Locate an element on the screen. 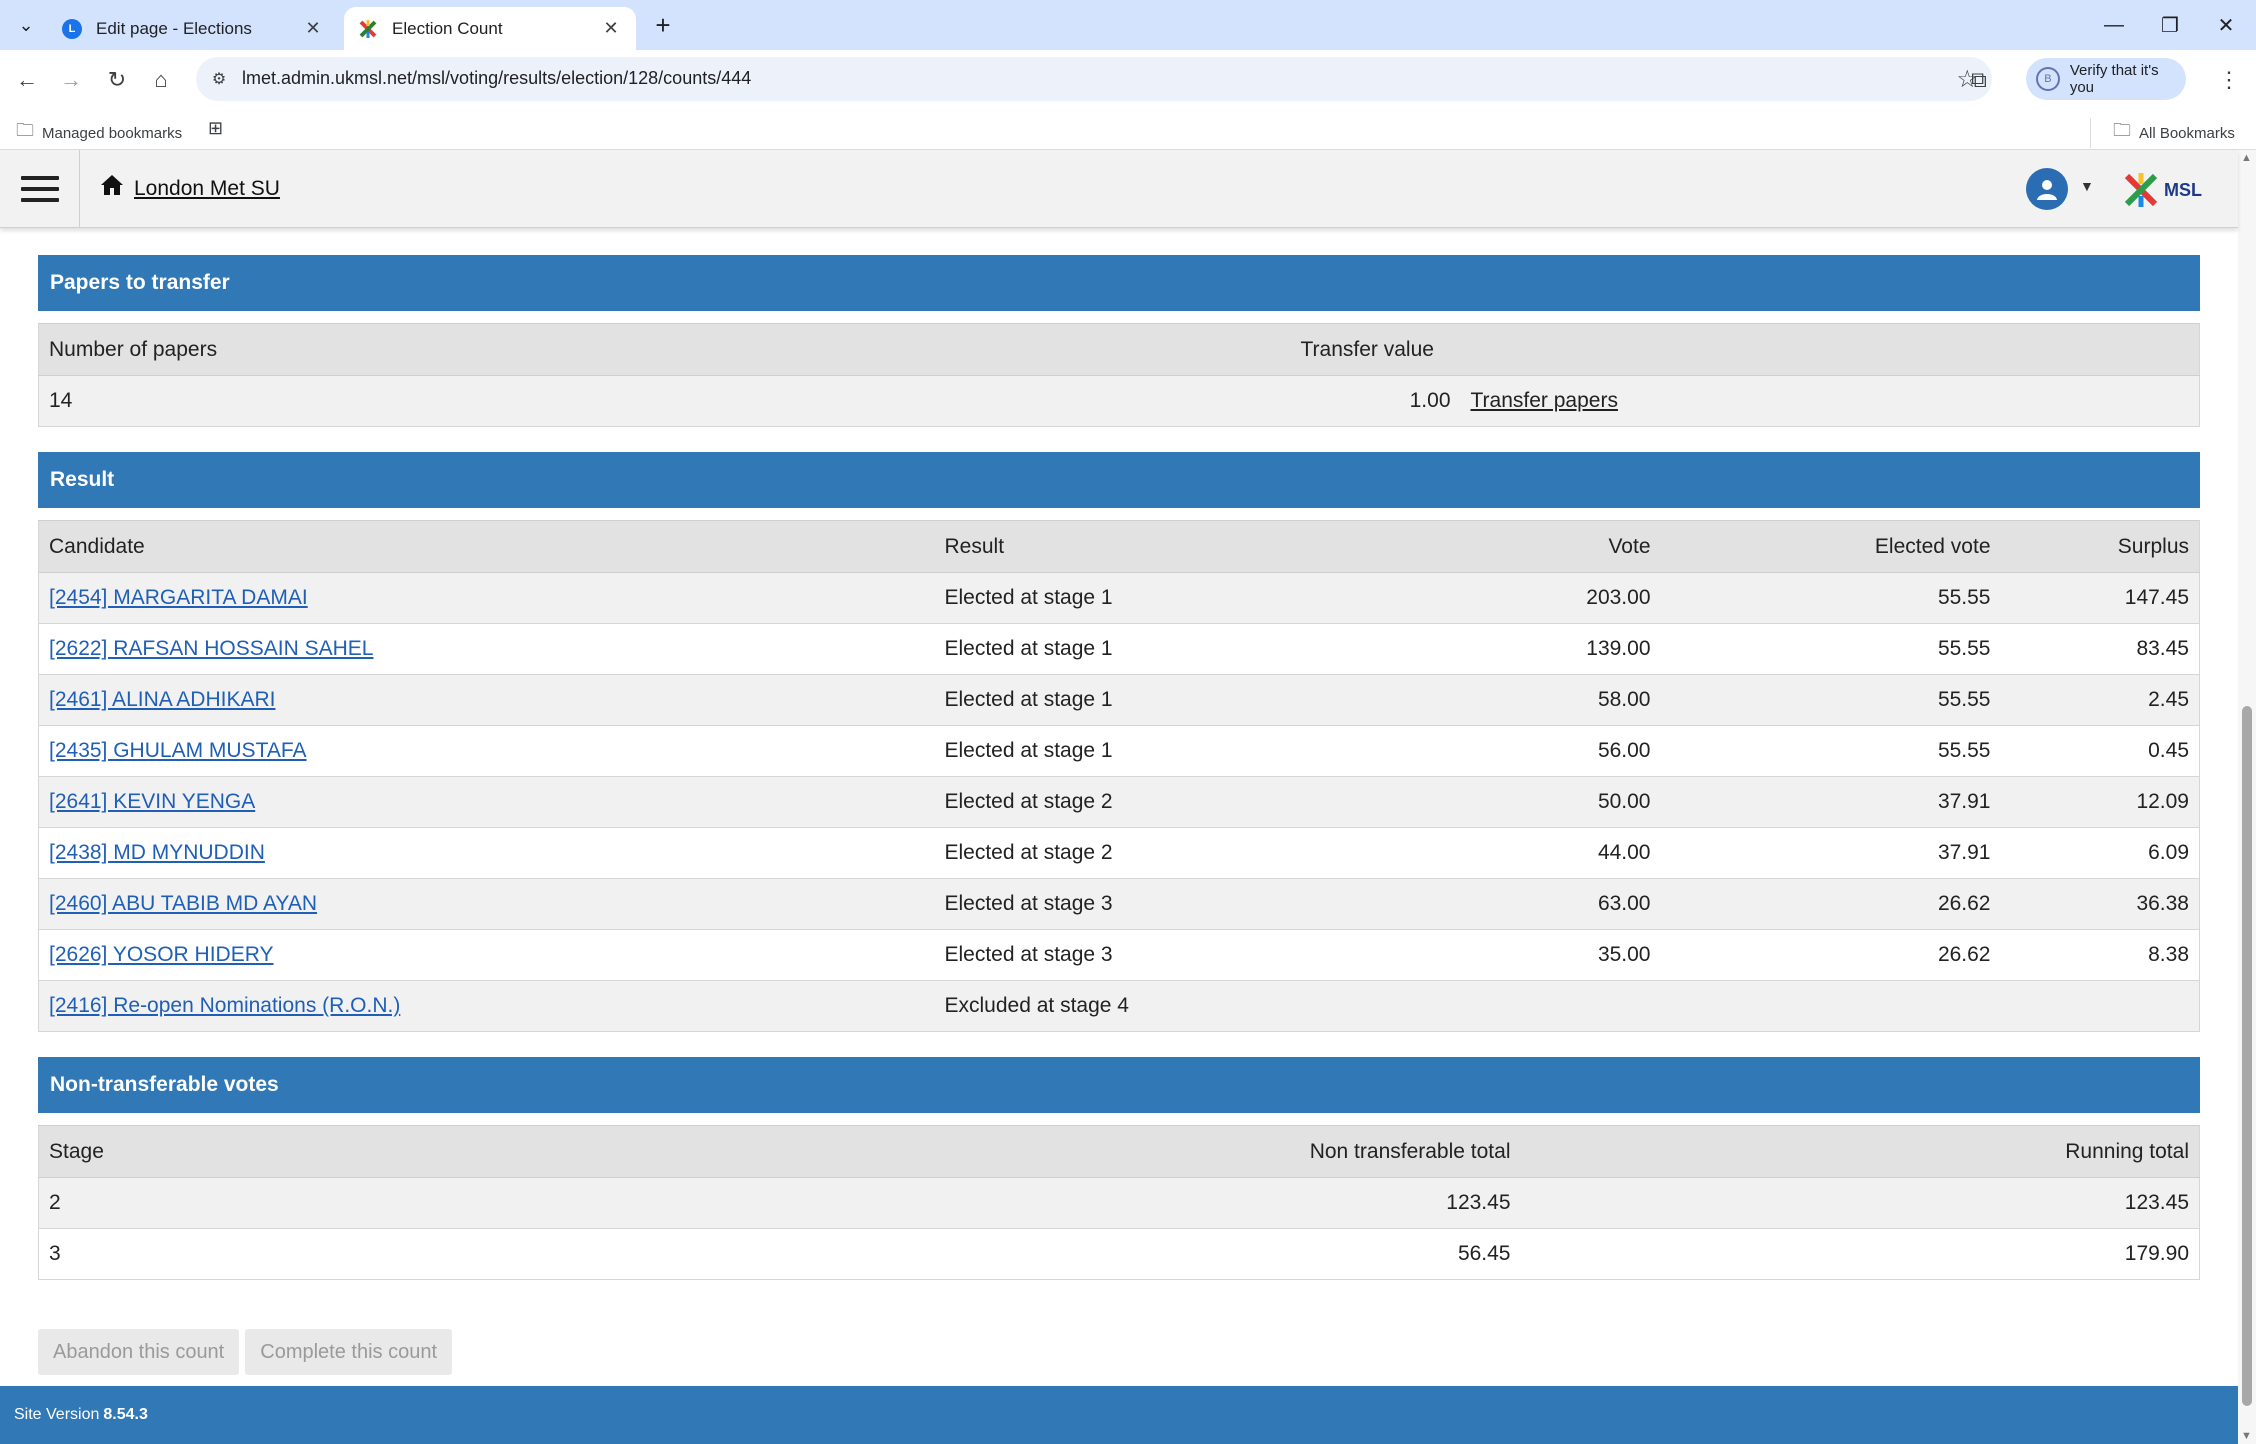 The image size is (2256, 1444). profile-badge-icon: B is located at coordinates (2048, 79).